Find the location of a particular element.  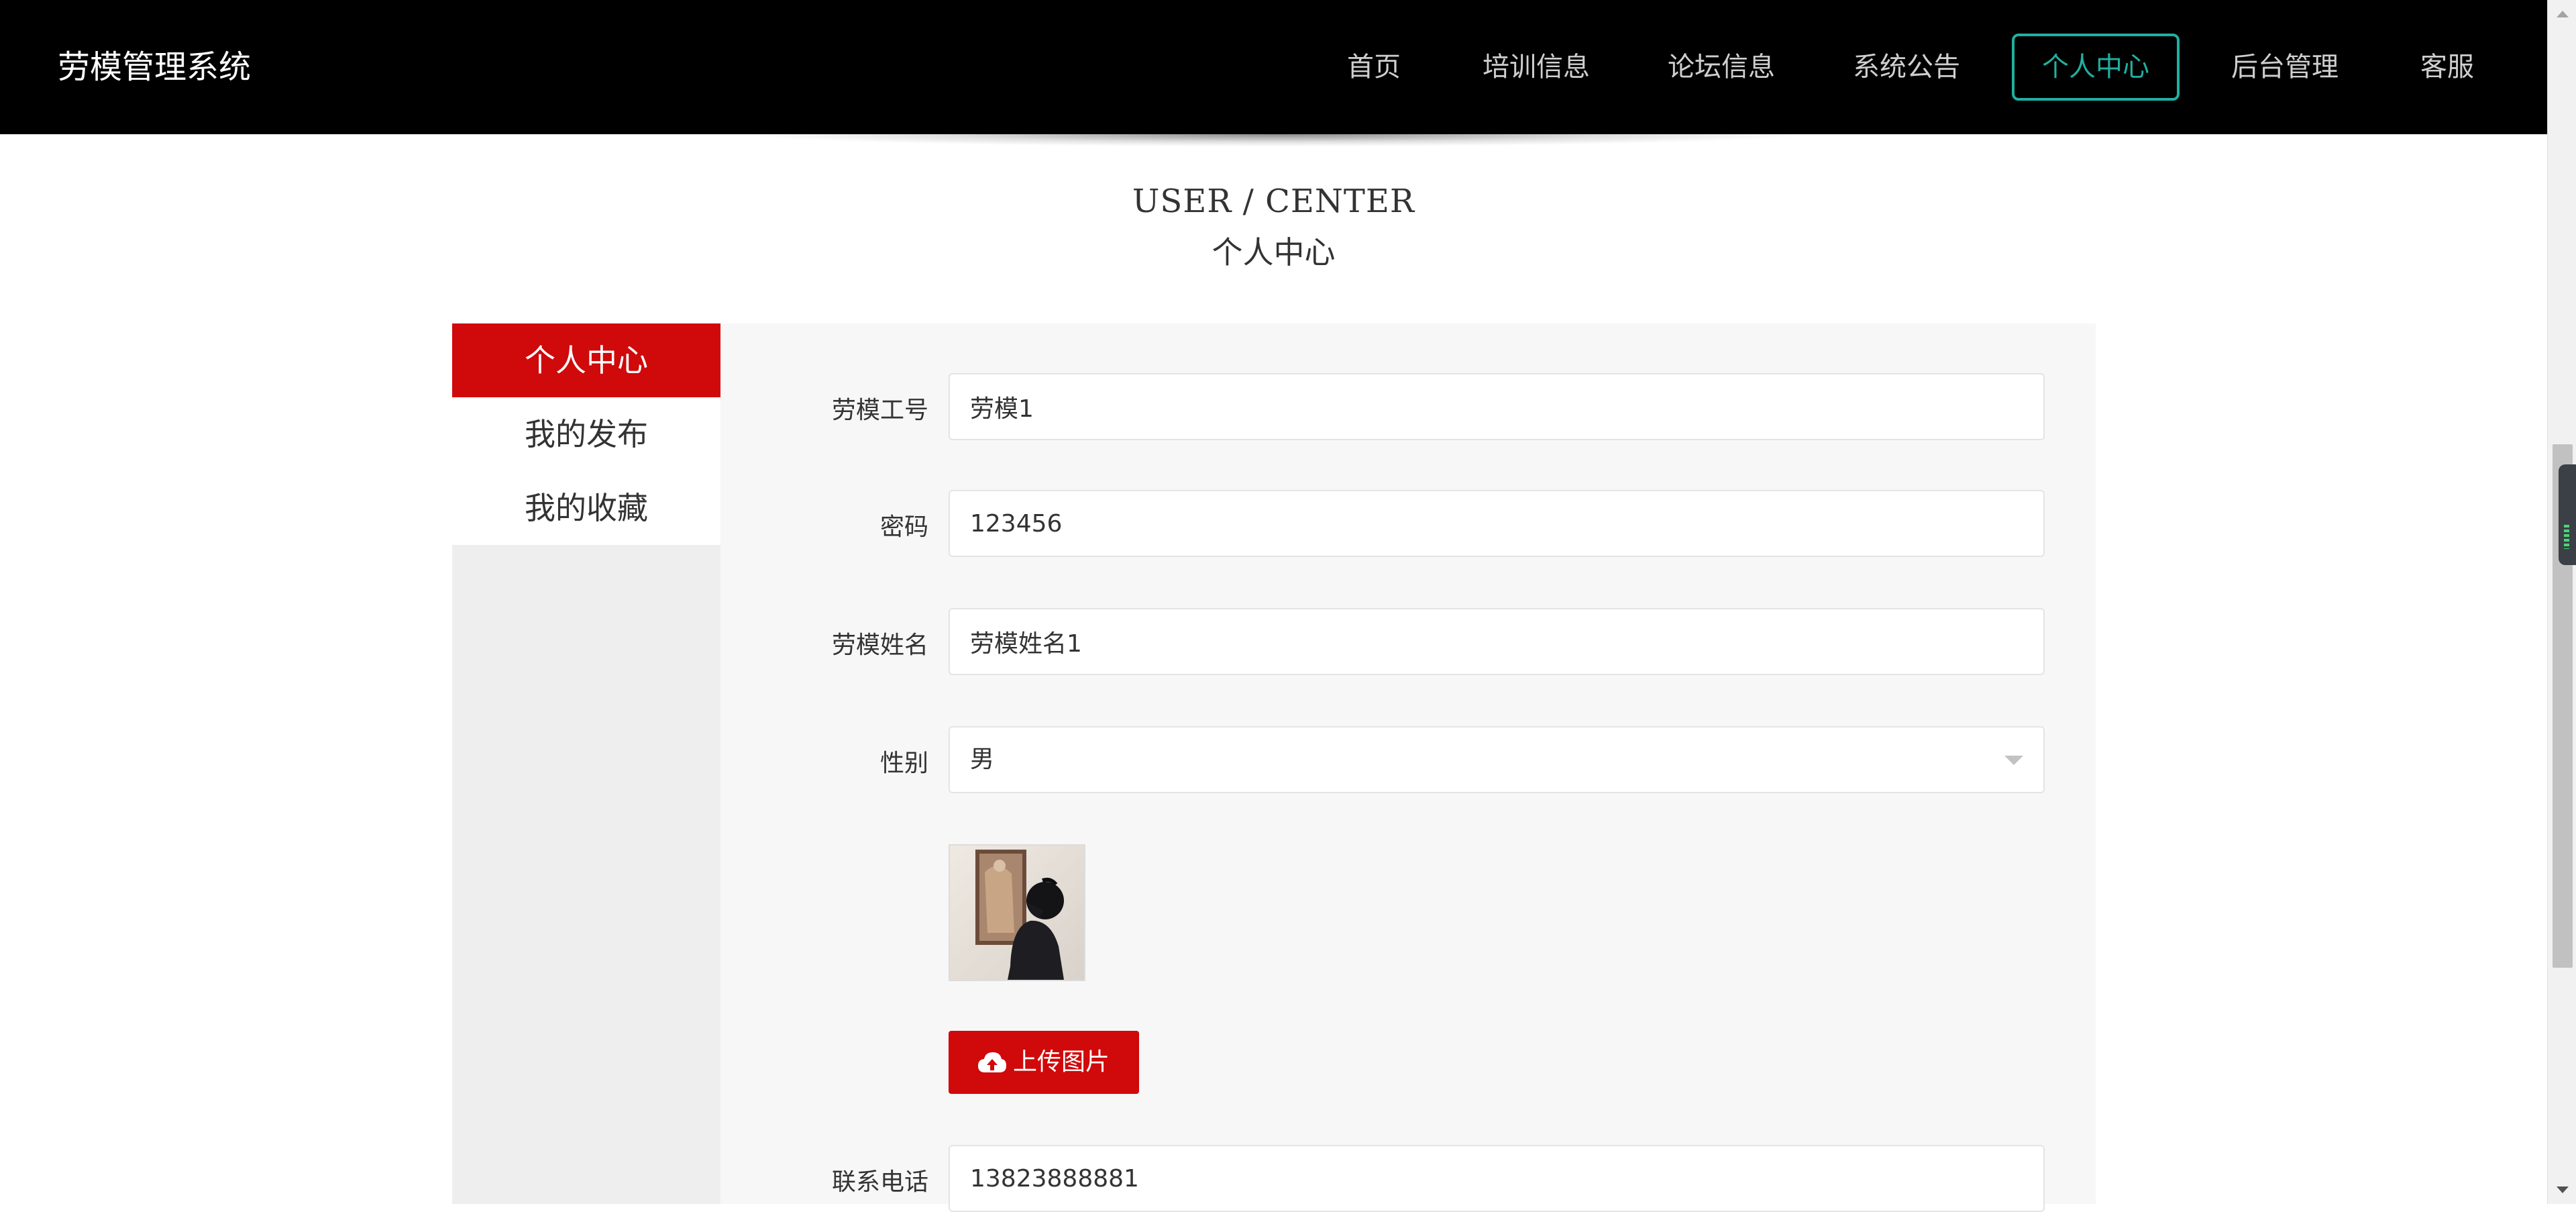

scroll-up-icon is located at coordinates (2563, 14).